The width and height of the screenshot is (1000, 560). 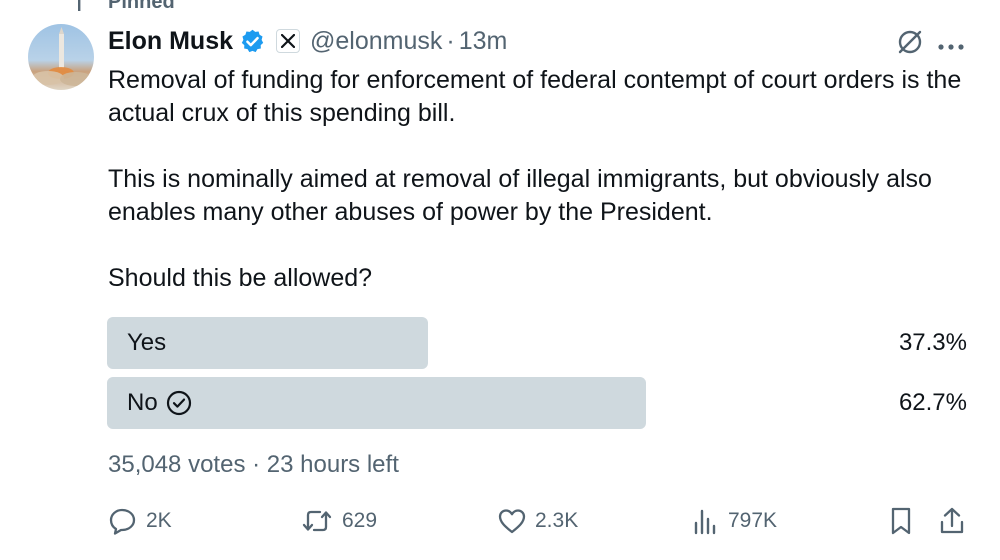 I want to click on x-logo-icon, so click(x=288, y=41).